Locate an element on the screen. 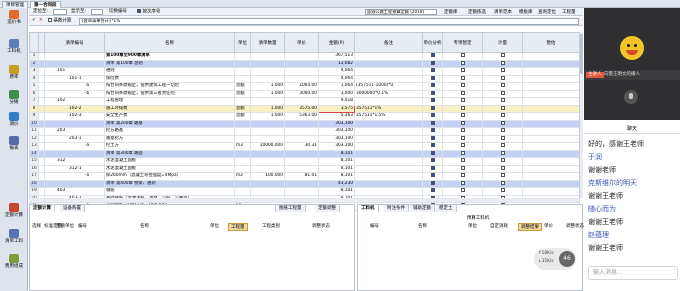 The width and height of the screenshot is (680, 291). row-number: 17 is located at coordinates (34, 176).